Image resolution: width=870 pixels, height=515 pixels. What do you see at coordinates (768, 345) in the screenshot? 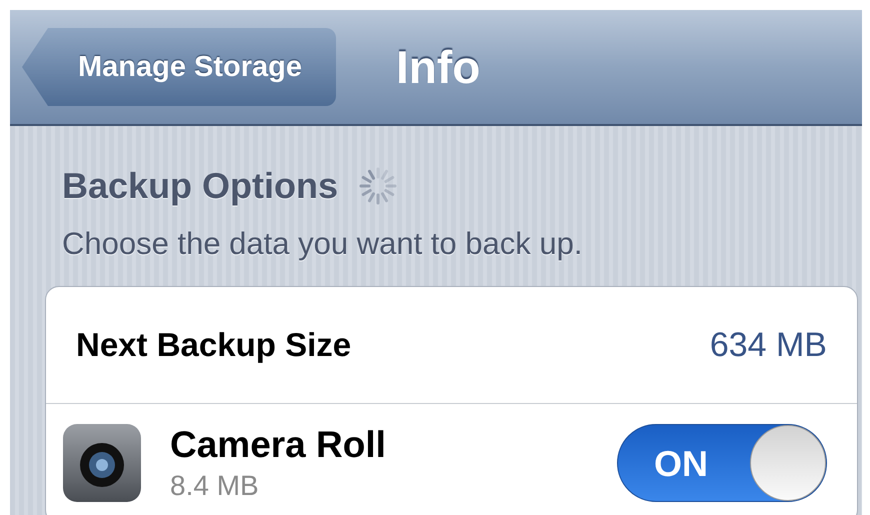
I see `row-value: 634 MB` at bounding box center [768, 345].